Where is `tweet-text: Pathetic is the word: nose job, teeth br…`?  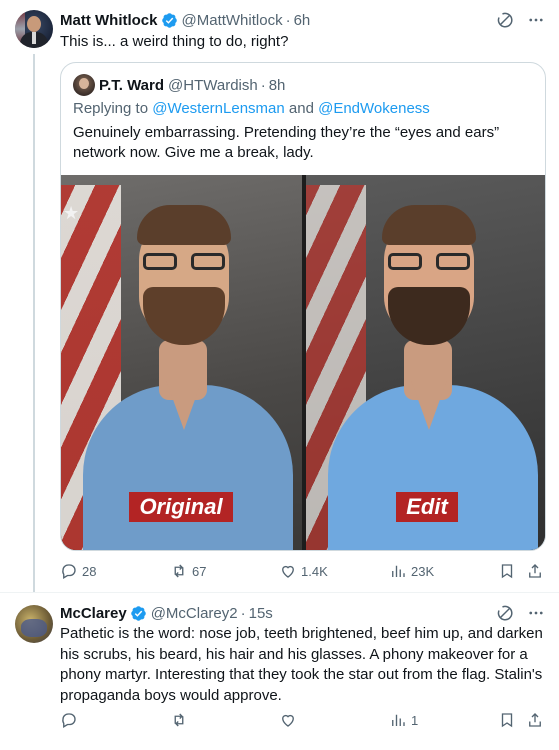
tweet-text: Pathetic is the word: nose job, teeth br… is located at coordinates (301, 664).